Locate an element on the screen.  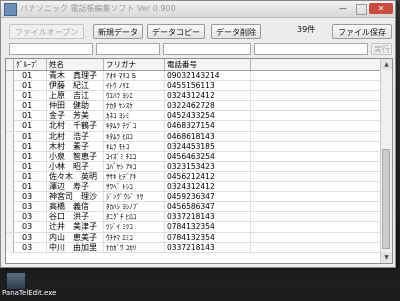
table-row: 01 北村 浩子 ｷﾀﾑﾗ ﾋﾛｺ 0468618143 is located at coordinates (193, 136).